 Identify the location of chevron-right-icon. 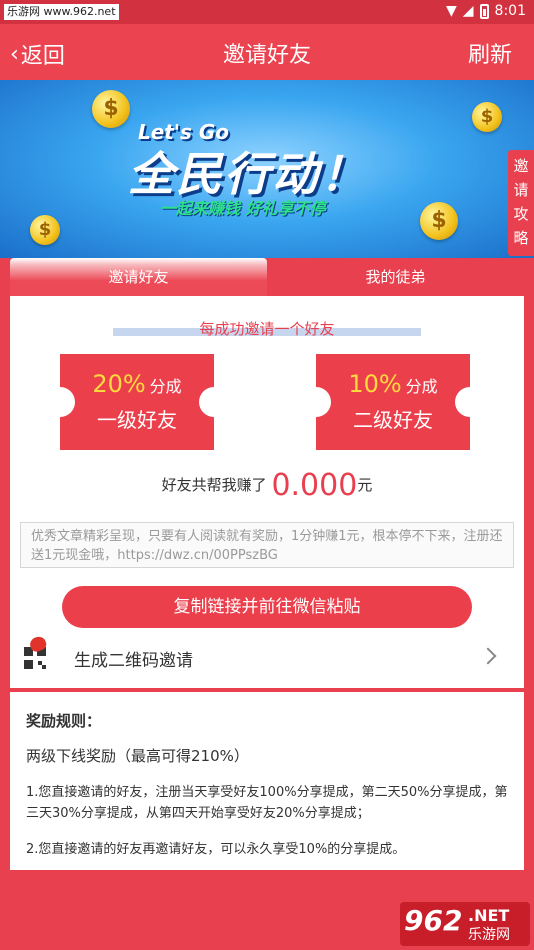
(488, 656).